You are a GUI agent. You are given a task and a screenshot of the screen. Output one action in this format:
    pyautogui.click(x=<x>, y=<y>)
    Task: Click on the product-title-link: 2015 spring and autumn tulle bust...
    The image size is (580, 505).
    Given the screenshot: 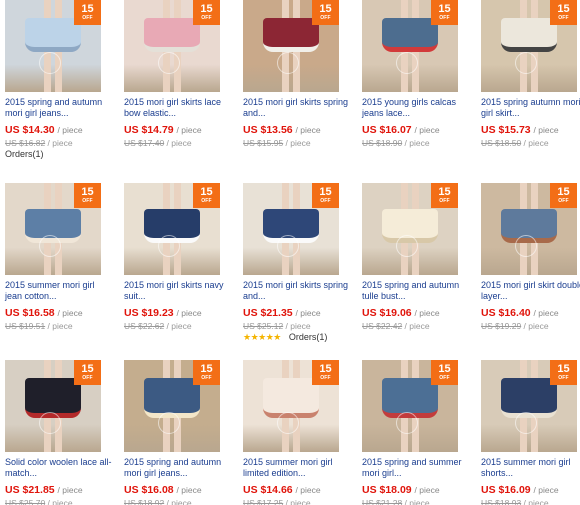 What is the action you would take?
    pyautogui.click(x=416, y=290)
    